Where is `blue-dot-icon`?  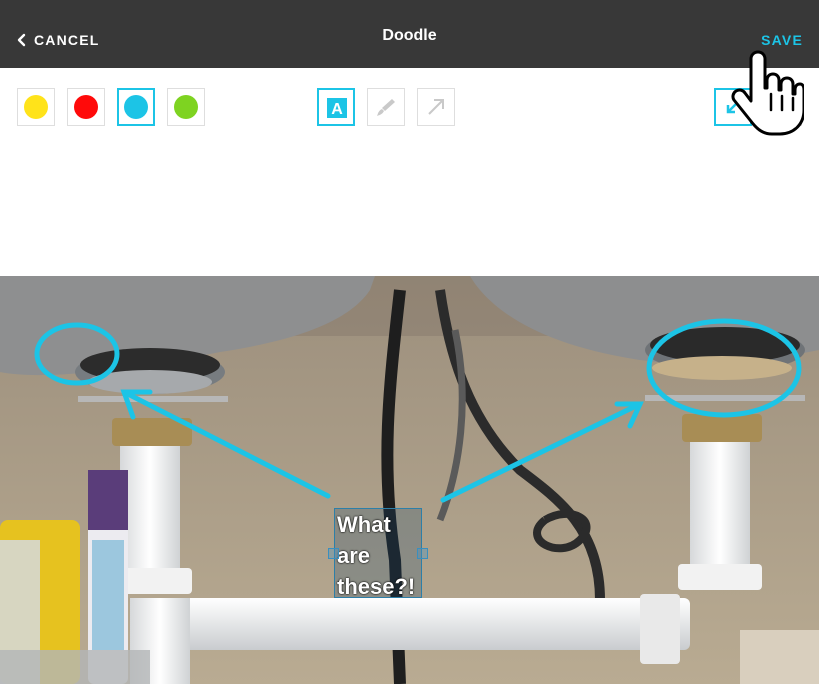 blue-dot-icon is located at coordinates (136, 107).